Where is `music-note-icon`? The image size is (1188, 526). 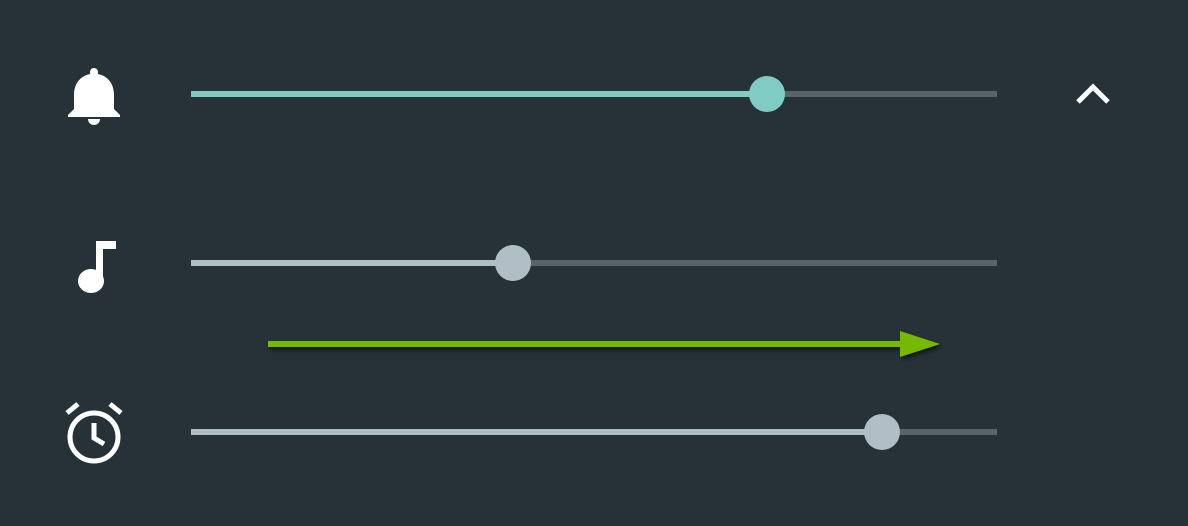
music-note-icon is located at coordinates (94, 263).